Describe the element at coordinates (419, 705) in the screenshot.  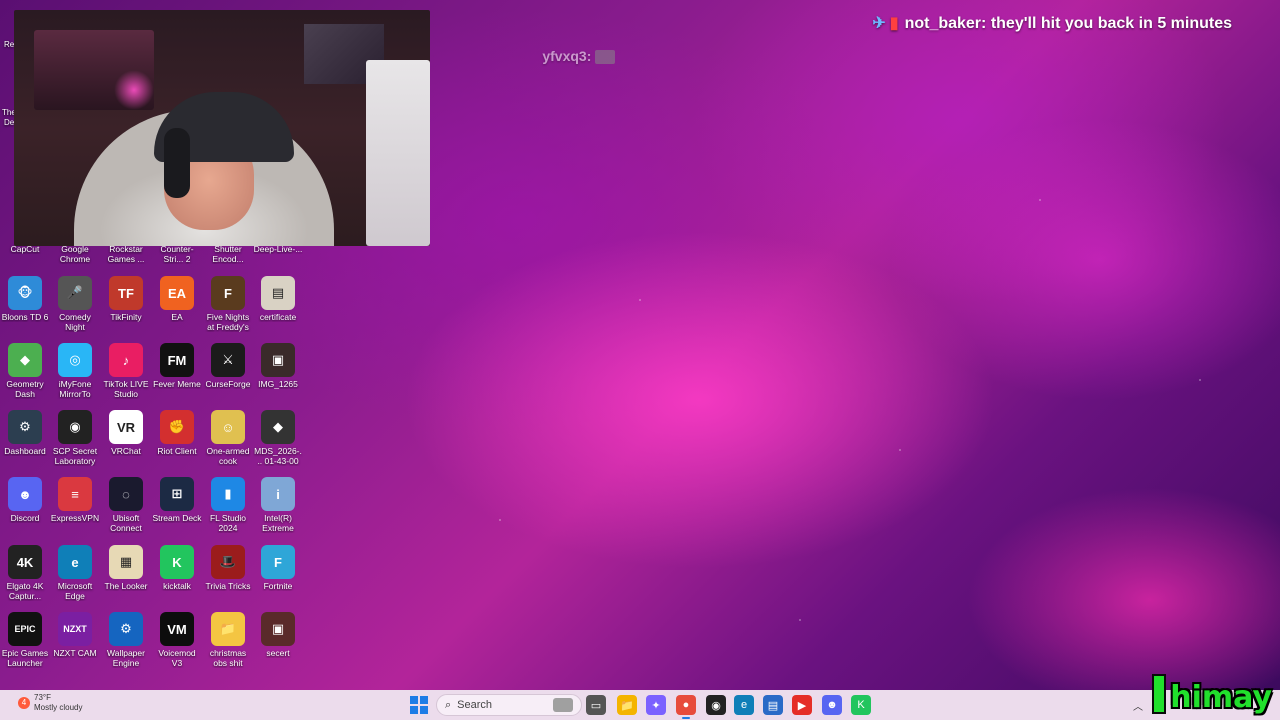
I see `start-button` at that location.